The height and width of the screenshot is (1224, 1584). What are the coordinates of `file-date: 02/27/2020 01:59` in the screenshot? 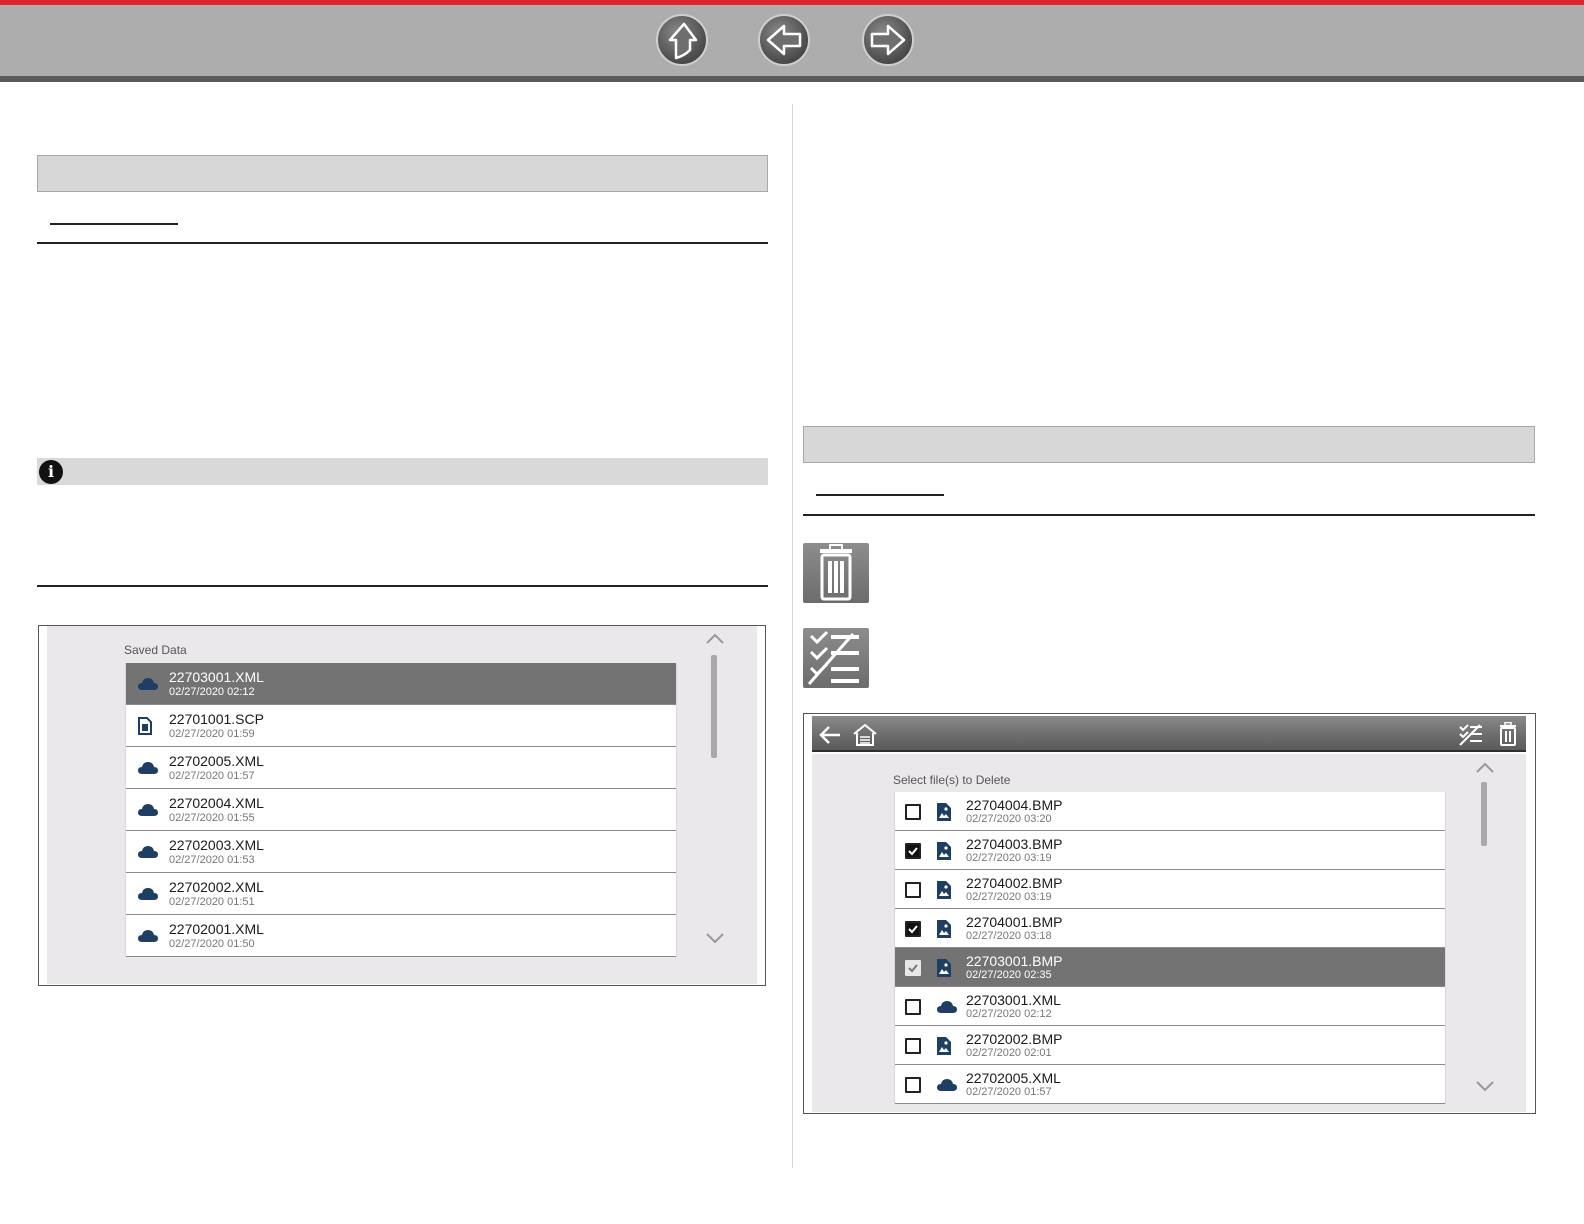 It's located at (212, 734).